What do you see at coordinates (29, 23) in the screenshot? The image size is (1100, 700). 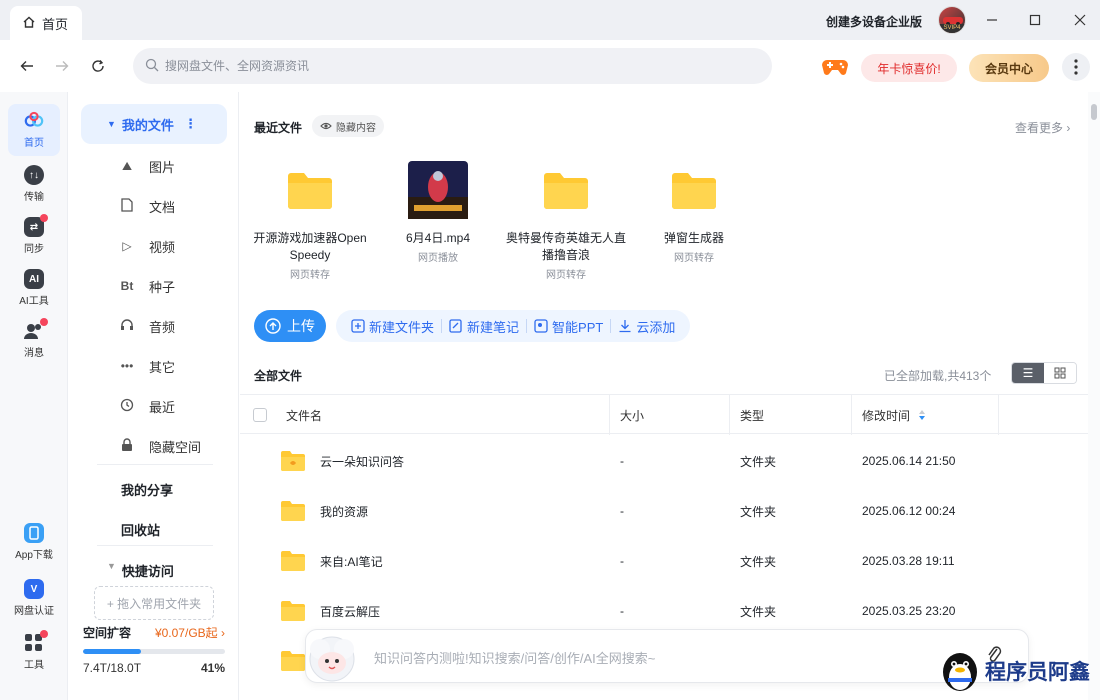 I see `home-icon` at bounding box center [29, 23].